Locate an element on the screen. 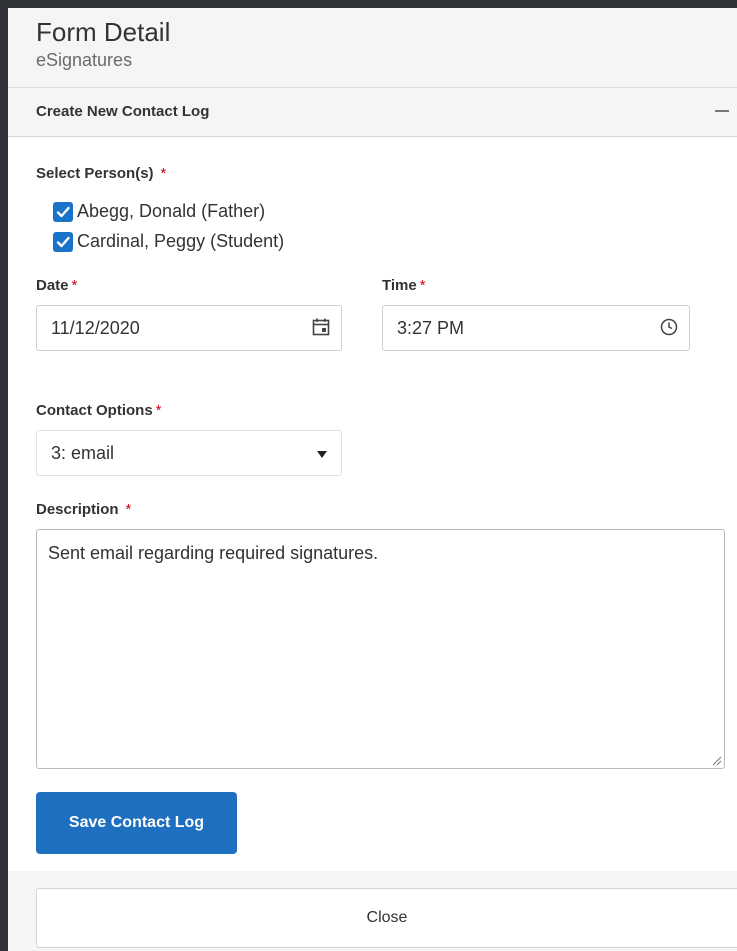 This screenshot has width=737, height=951. section-header: Create New Contact Log is located at coordinates (372, 112).